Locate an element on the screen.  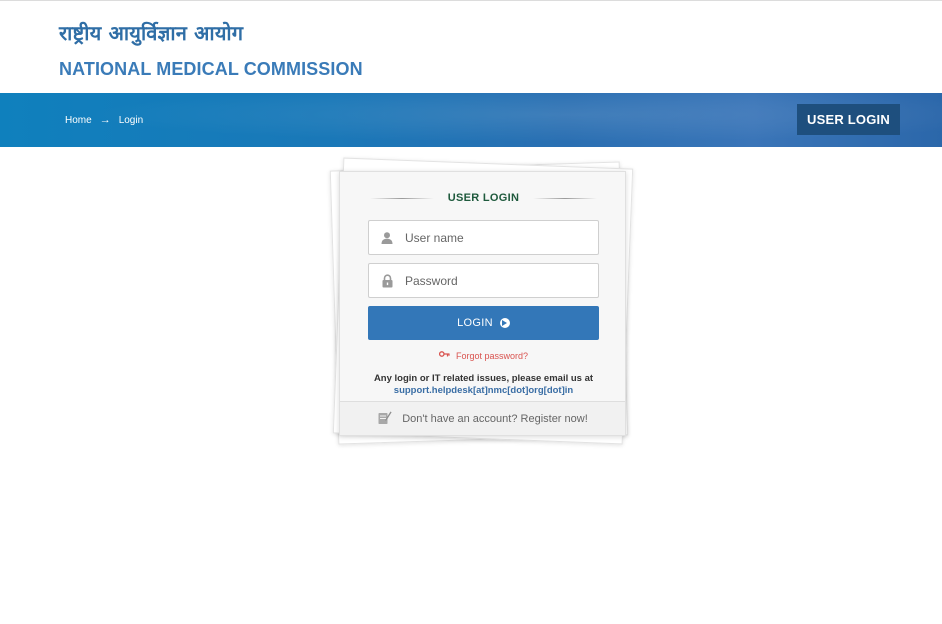
username-field is located at coordinates (483, 237).